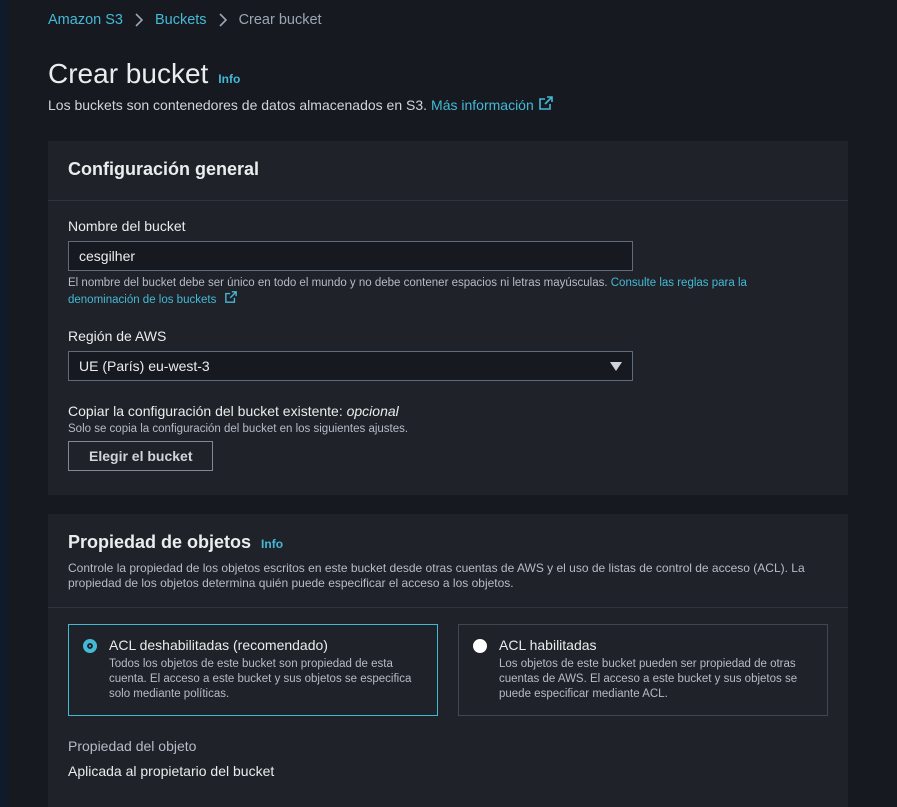 This screenshot has height=807, width=897. I want to click on acl-enabled-title: ACL habilitadas, so click(548, 645).